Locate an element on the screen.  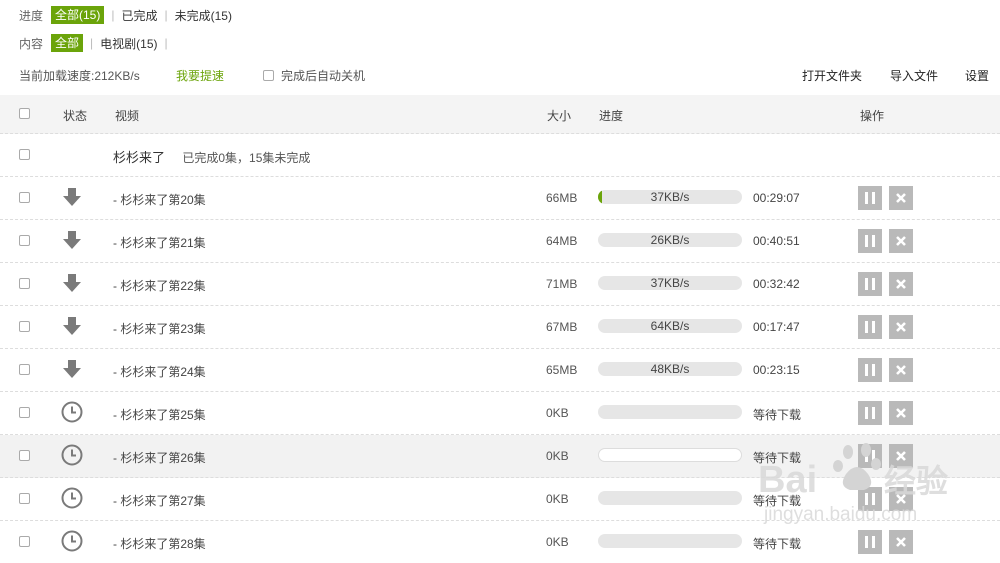
row-eta: 00:32:42 is located at coordinates (776, 284).